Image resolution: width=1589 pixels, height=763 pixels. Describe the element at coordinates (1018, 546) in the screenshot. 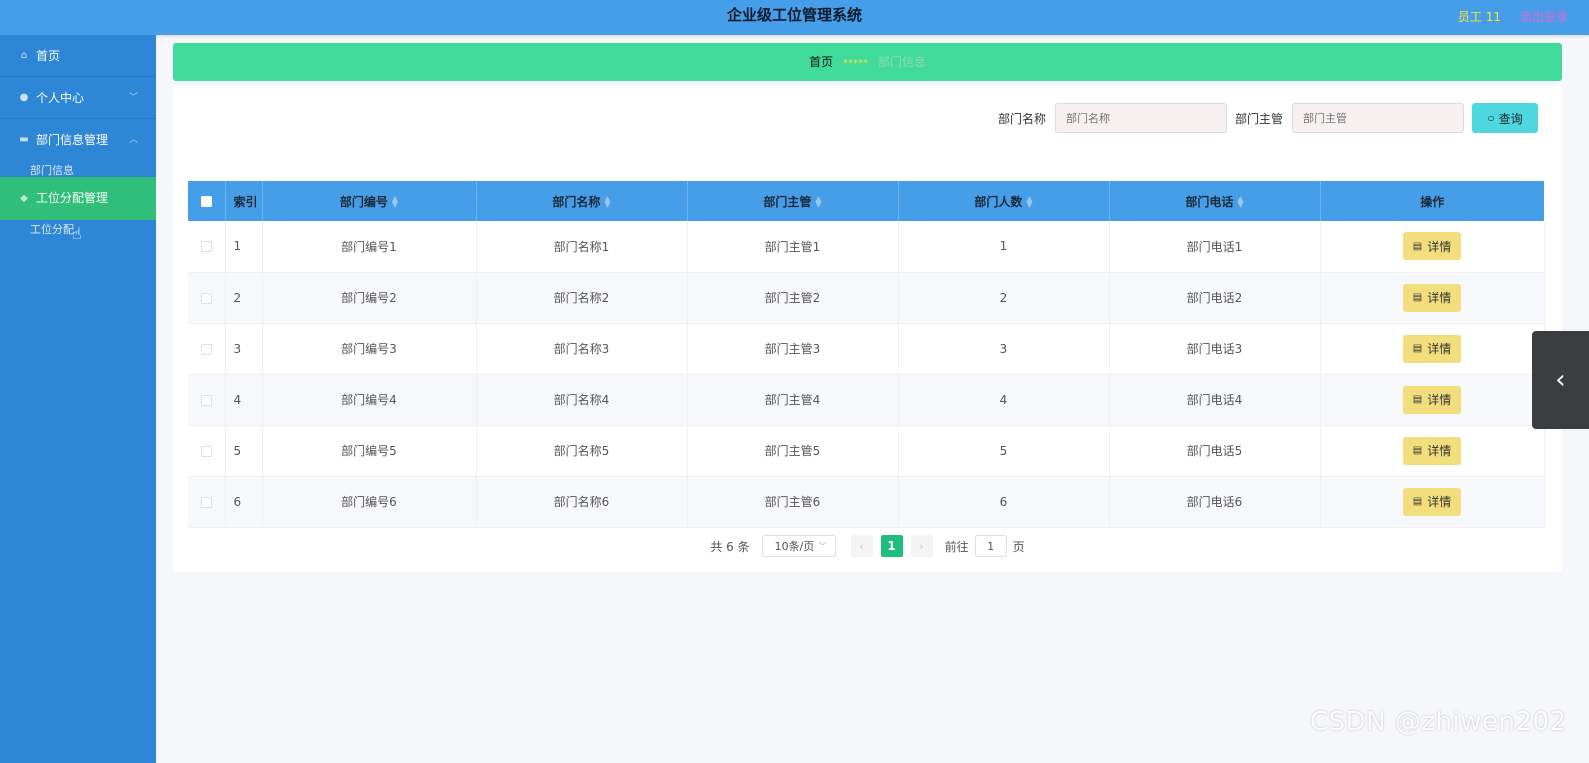

I see `page-unit-label: 页` at that location.